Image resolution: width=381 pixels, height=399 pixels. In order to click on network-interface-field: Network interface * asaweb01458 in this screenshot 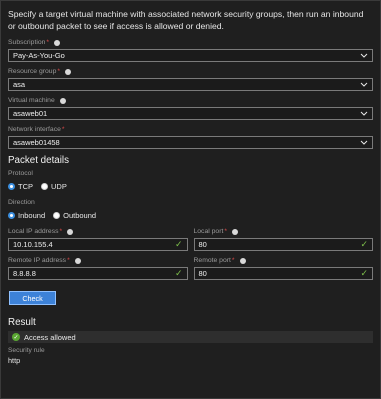, I will do `click(190, 137)`.